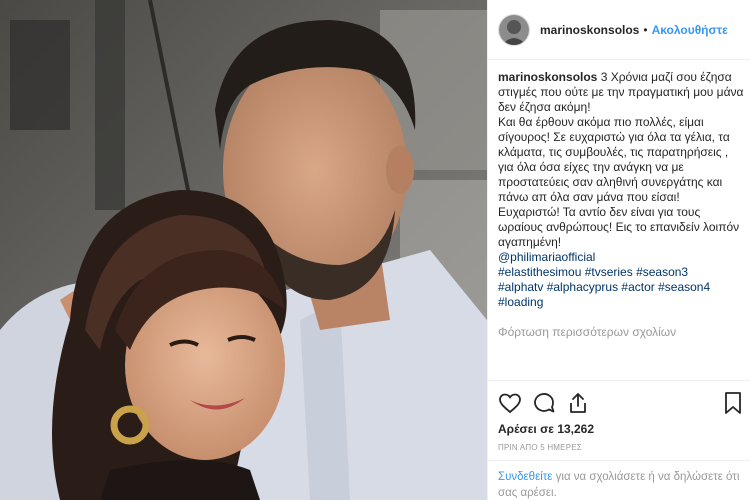 This screenshot has height=501, width=750. Describe the element at coordinates (587, 332) in the screenshot. I see `load-more-comments: Φόρτωση περισσότερων σχολίων` at that location.